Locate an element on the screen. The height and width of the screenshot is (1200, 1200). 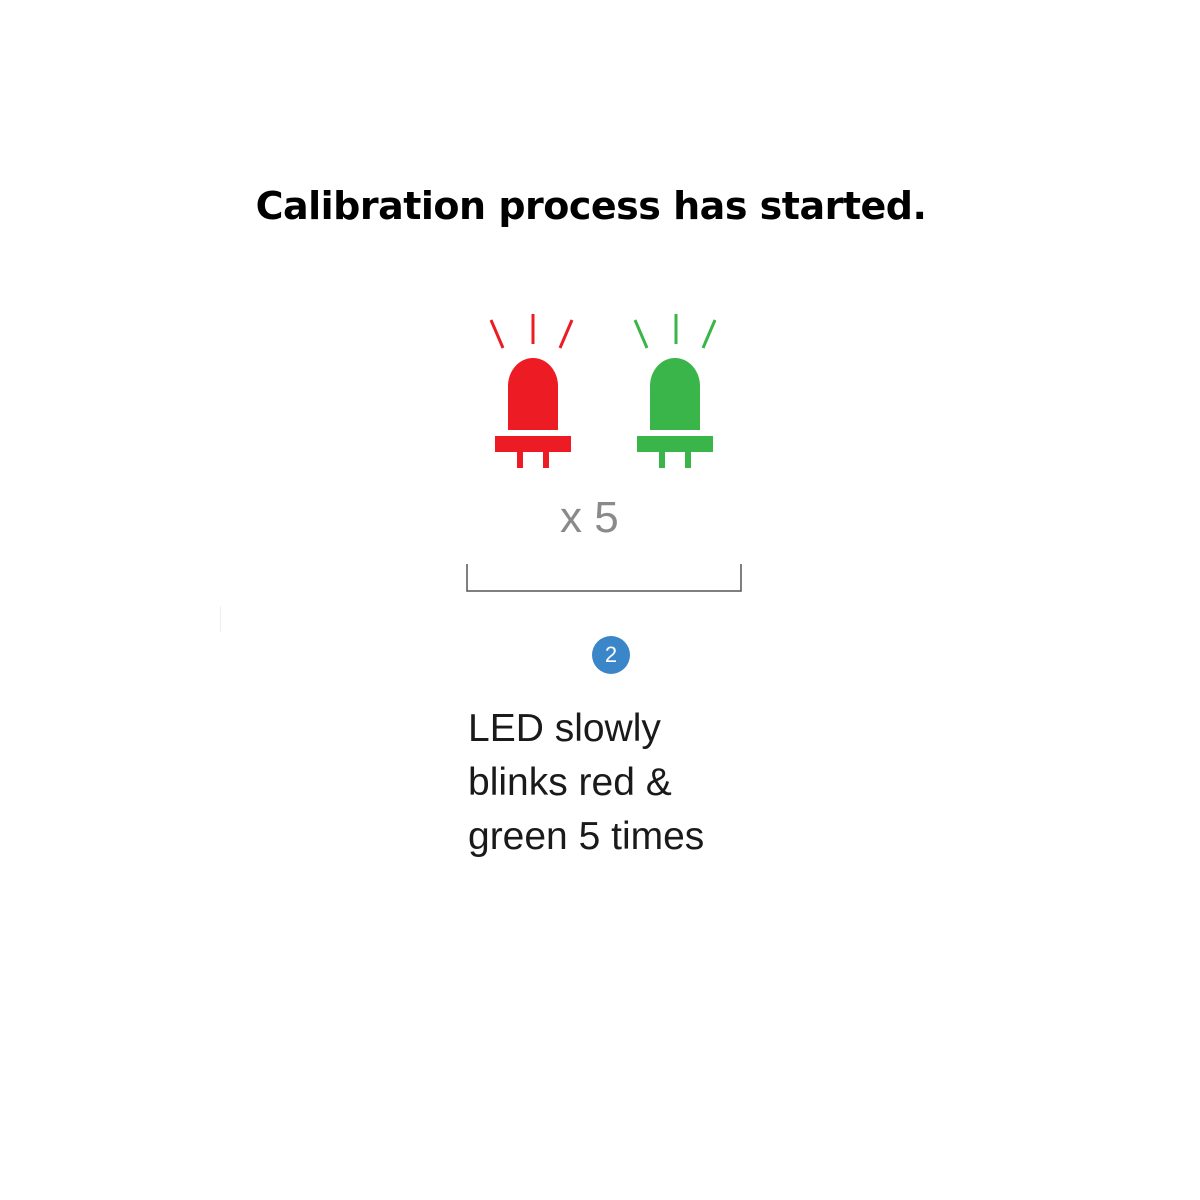
repeat-count-label: x 5 is located at coordinates (589, 517).